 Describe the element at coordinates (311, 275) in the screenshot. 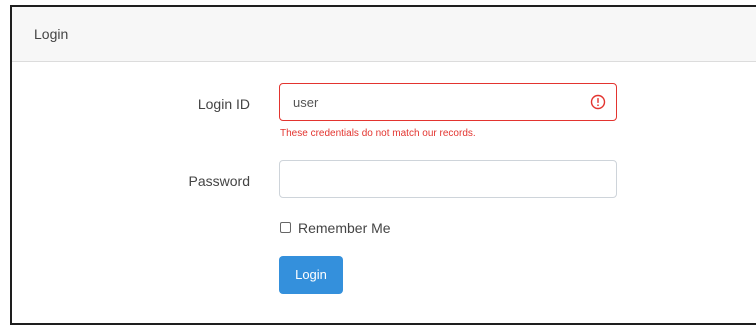

I see `login-button: Login` at that location.